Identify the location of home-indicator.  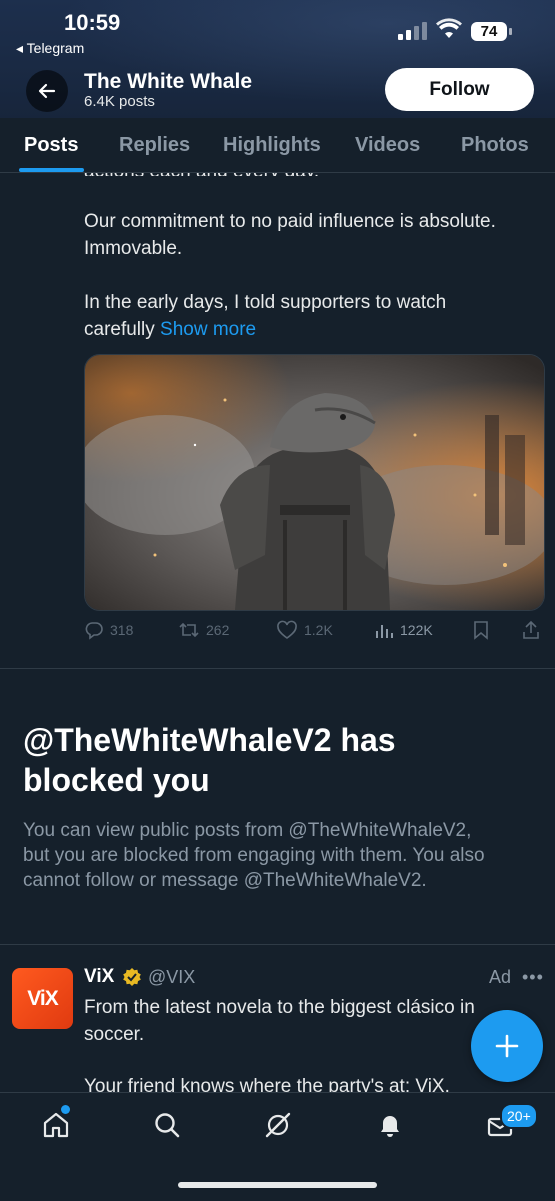
(277, 1185).